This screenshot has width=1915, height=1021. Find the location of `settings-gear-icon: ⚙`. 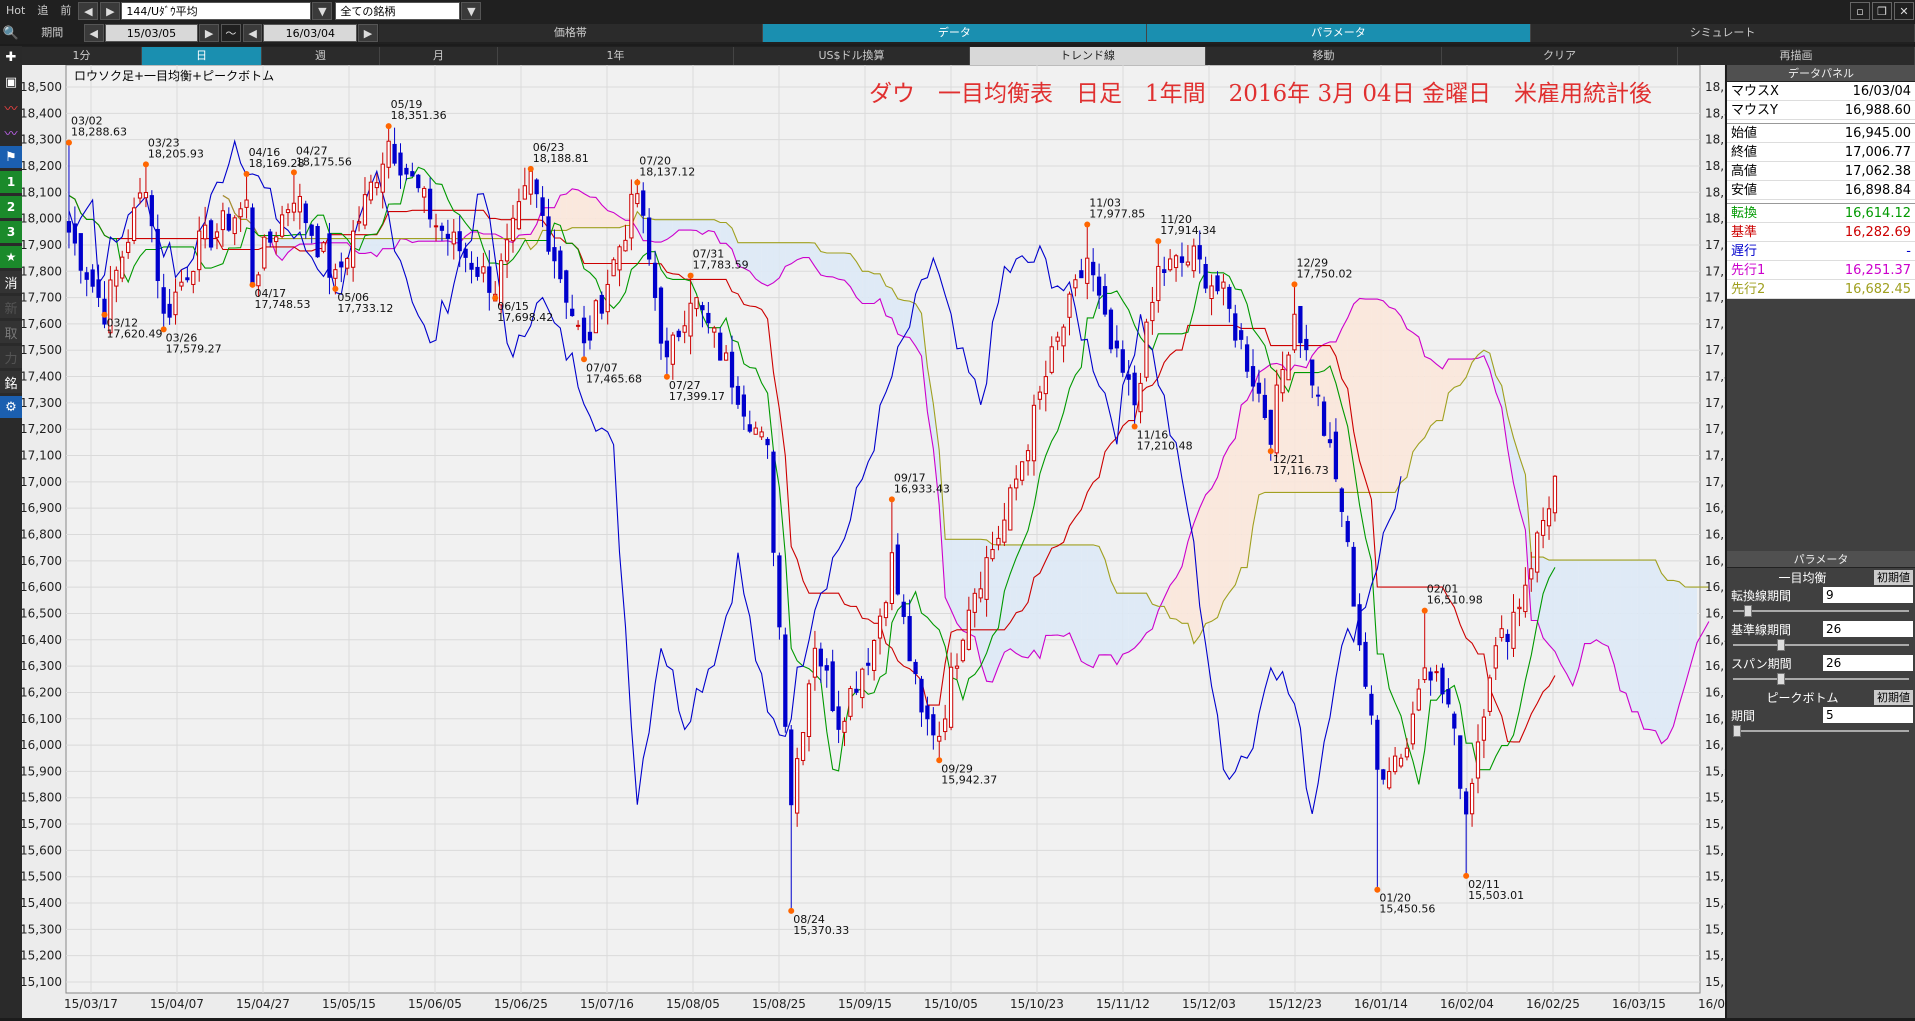

settings-gear-icon: ⚙ is located at coordinates (11, 407).